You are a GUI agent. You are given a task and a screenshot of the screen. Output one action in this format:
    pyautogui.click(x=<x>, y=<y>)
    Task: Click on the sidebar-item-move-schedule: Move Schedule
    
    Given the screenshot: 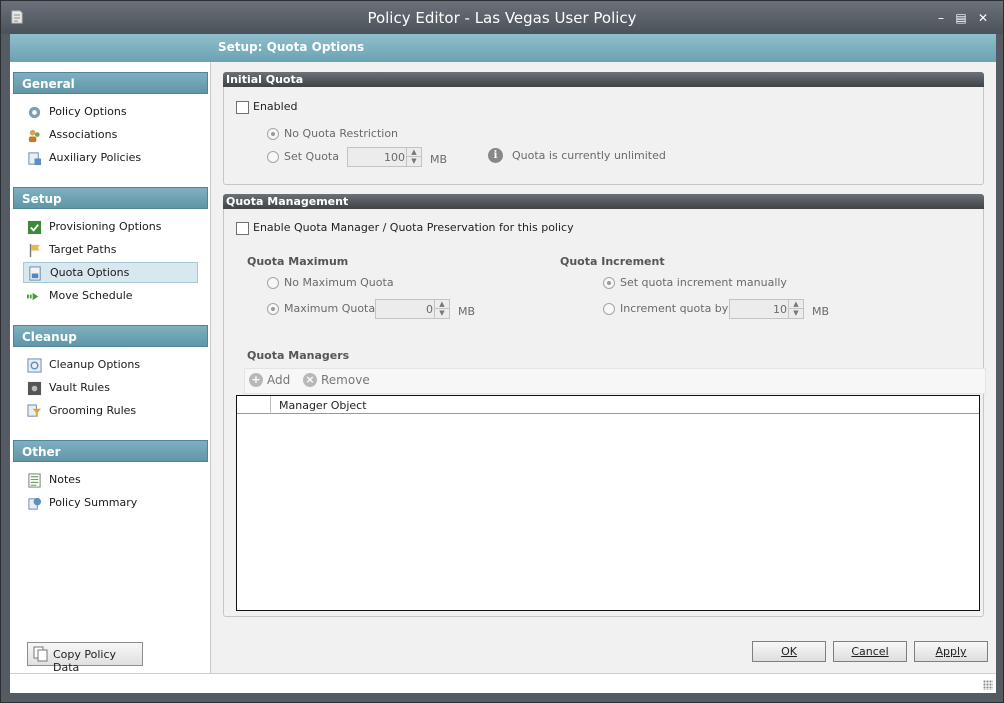 What is the action you would take?
    pyautogui.click(x=110, y=296)
    